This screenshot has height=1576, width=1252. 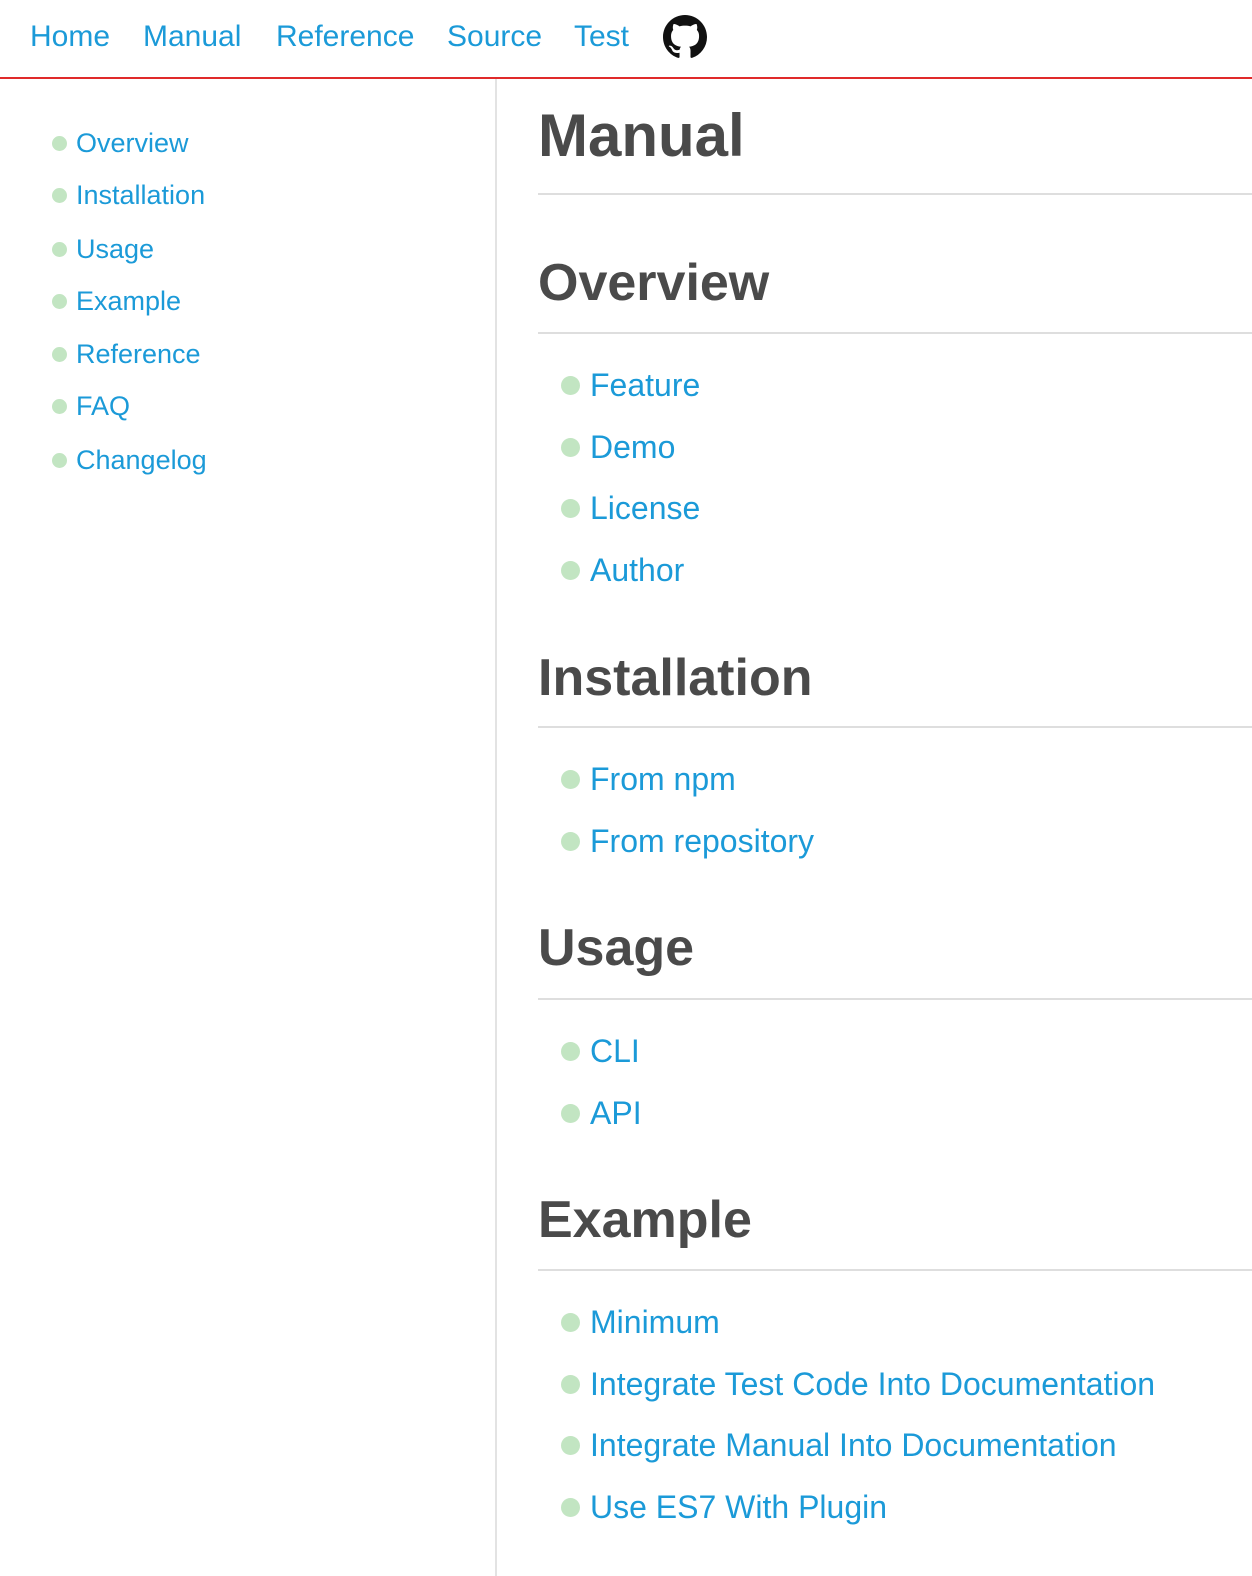 I want to click on toc-link-label: Minimum, so click(x=655, y=1321).